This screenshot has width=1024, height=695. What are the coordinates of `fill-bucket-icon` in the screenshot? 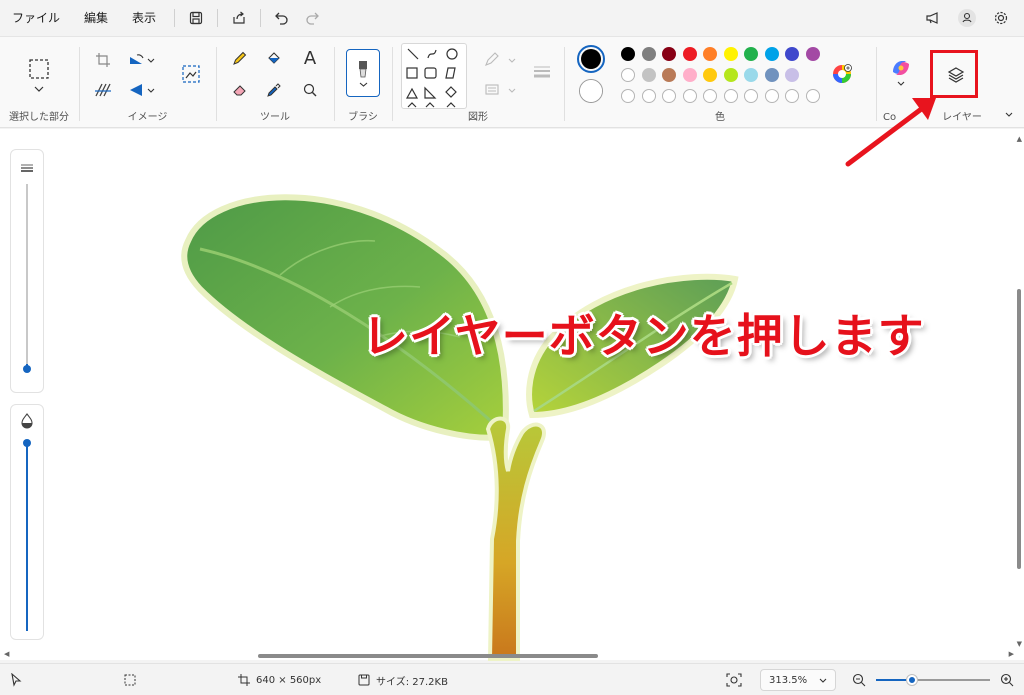 It's located at (274, 58).